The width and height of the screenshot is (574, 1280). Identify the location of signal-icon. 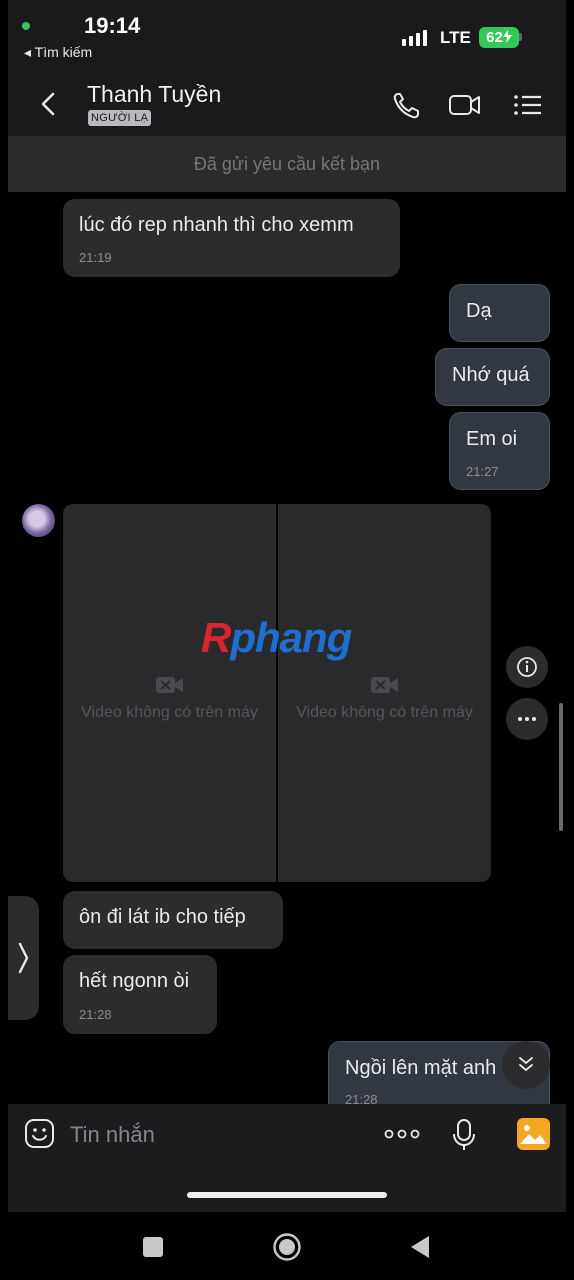
(414, 38).